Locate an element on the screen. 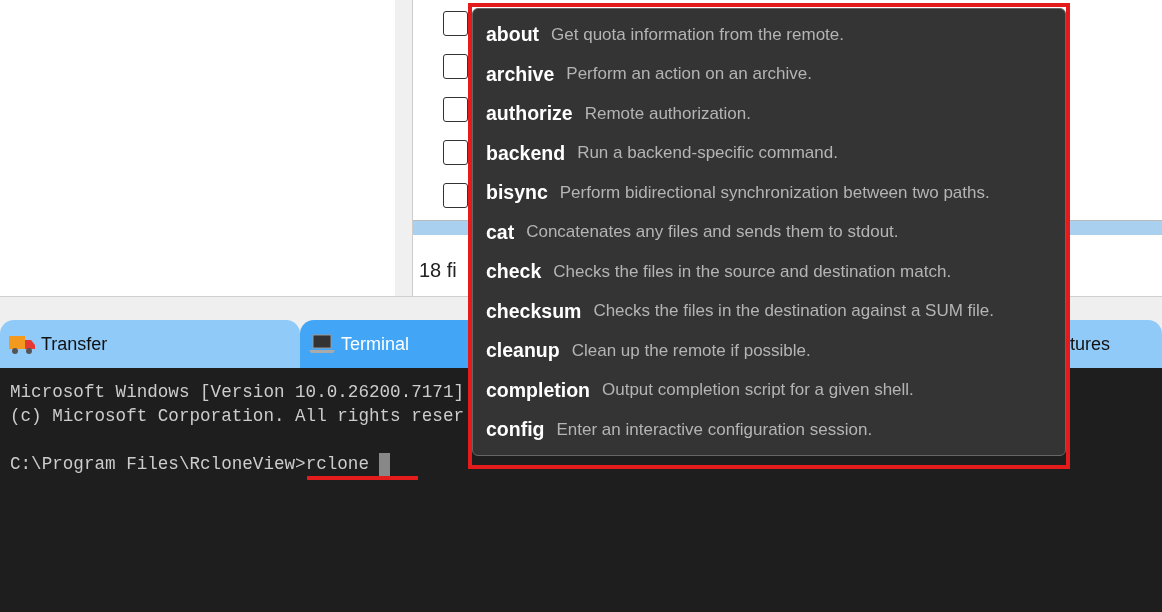  command-name: config is located at coordinates (515, 430).